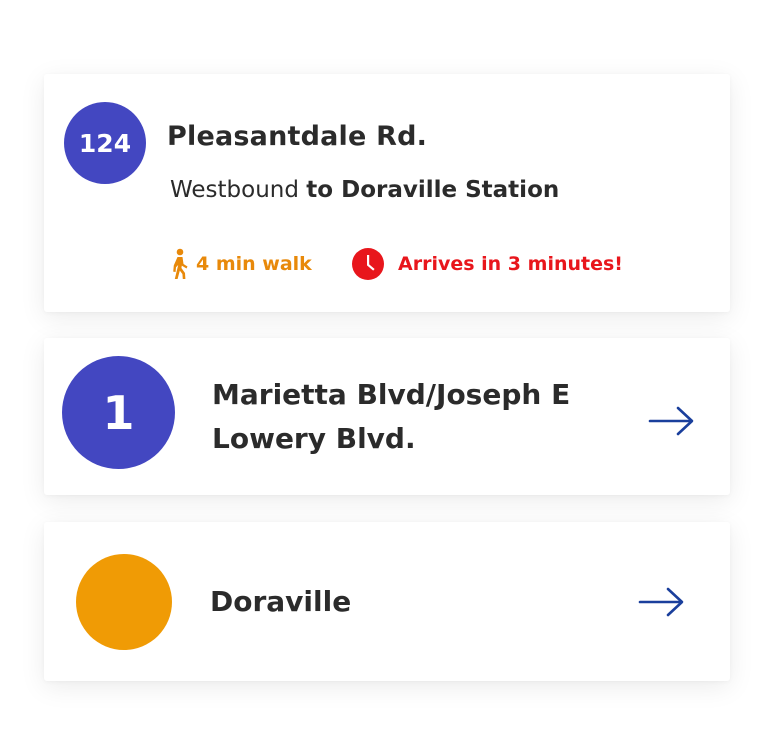  What do you see at coordinates (234, 190) in the screenshot?
I see `direction-prefix: Westbound` at bounding box center [234, 190].